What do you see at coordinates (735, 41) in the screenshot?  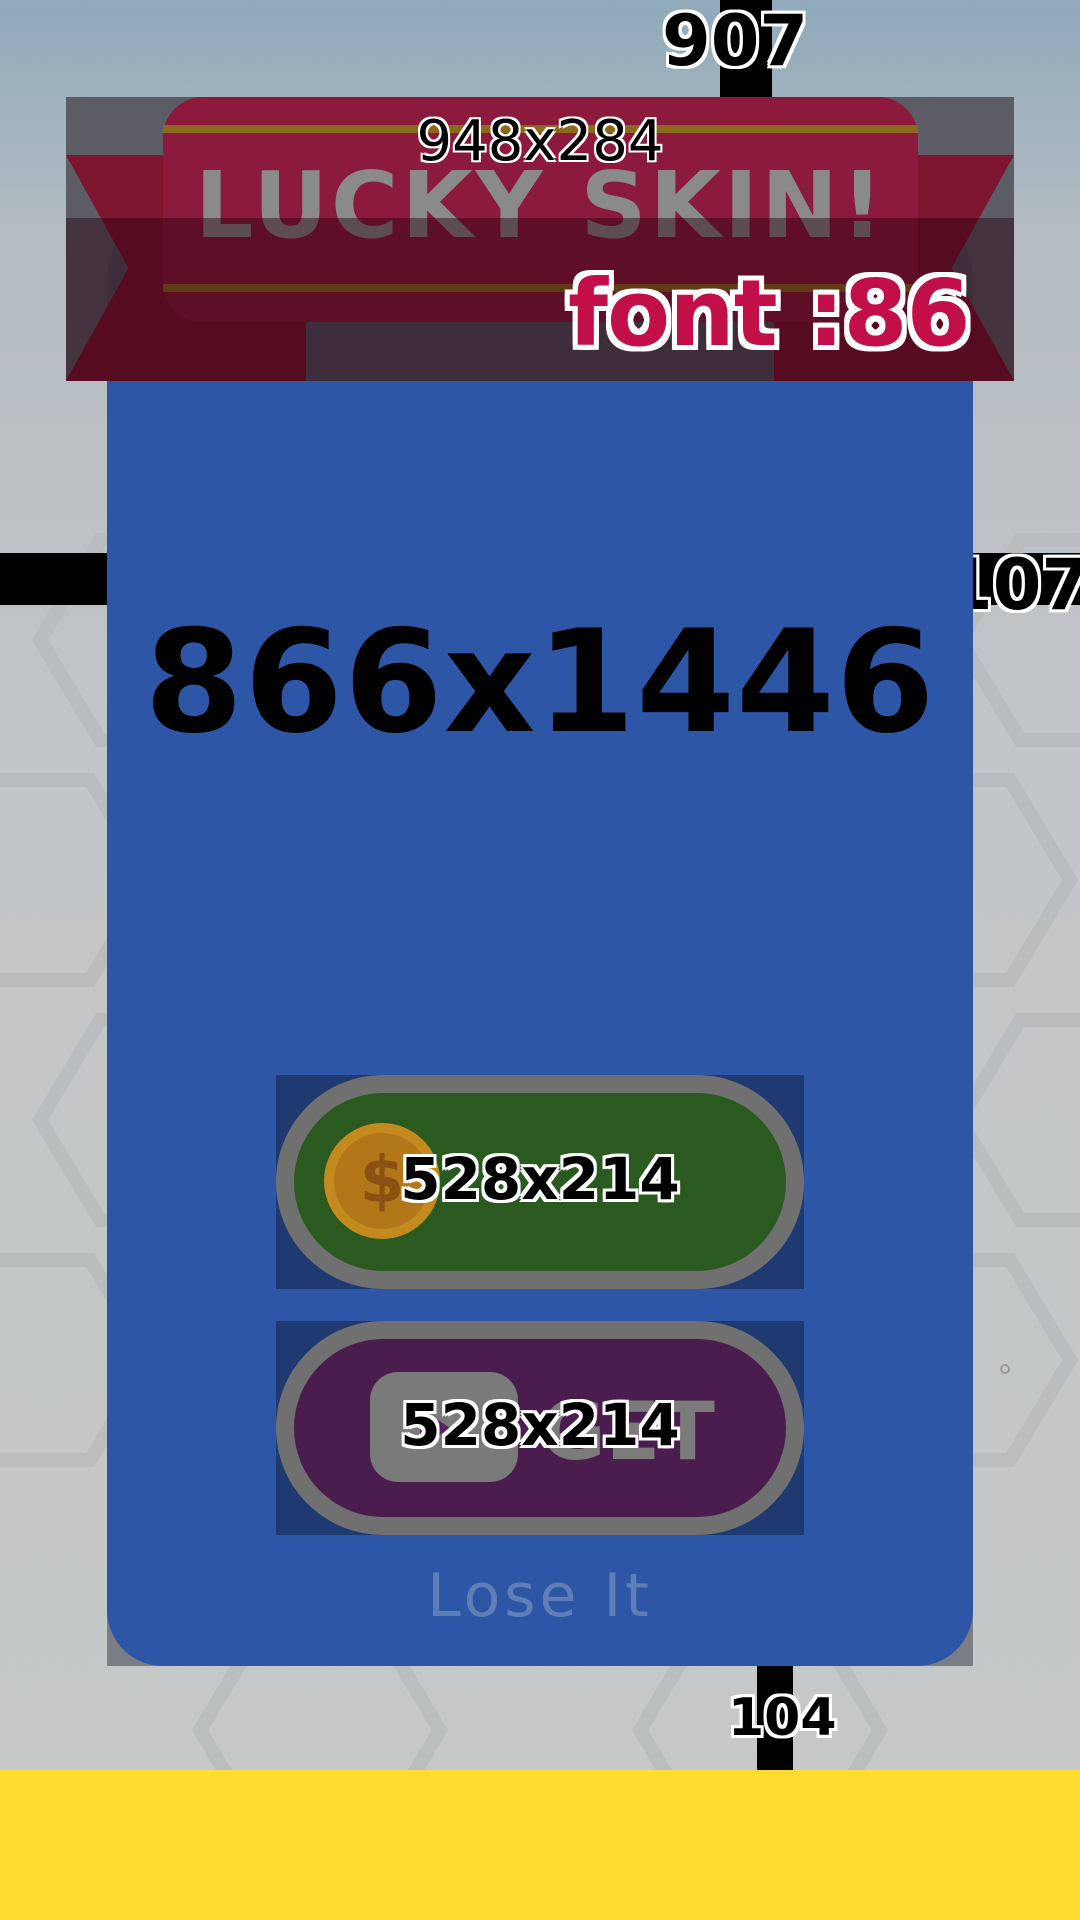 I see `top-gap-label: 907` at bounding box center [735, 41].